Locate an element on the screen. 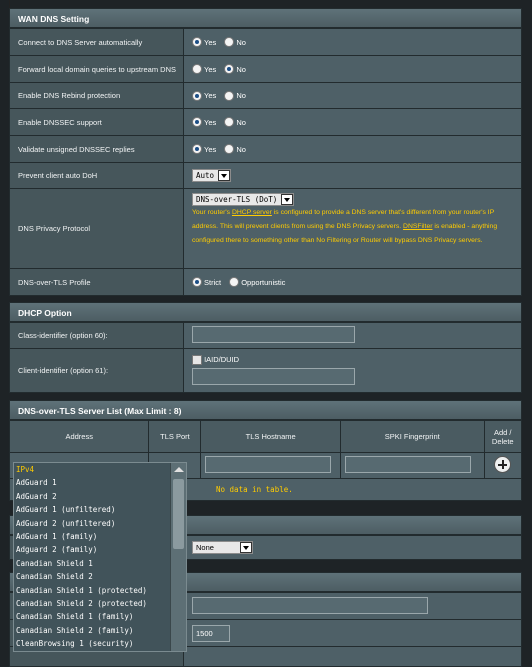  privacy-protocol-select: DNS-over-TLS (DoT) is located at coordinates (243, 199).